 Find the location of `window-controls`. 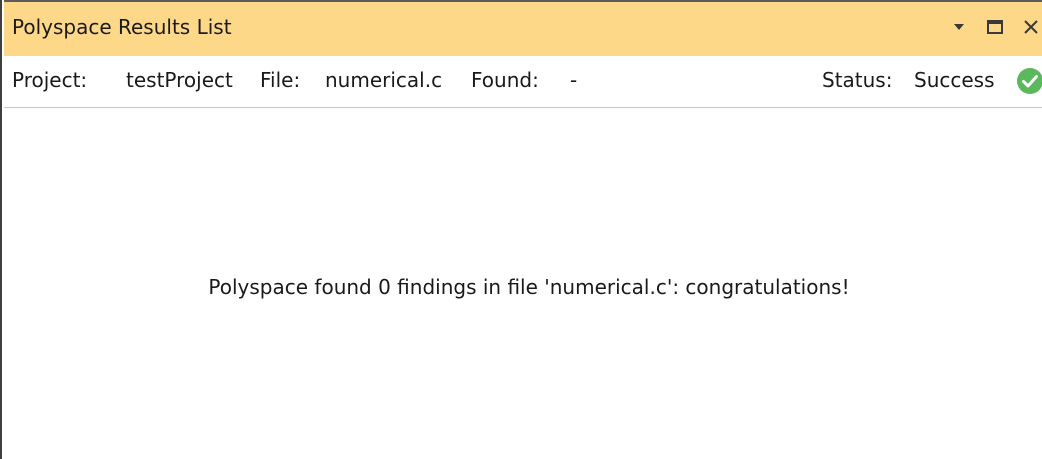

window-controls is located at coordinates (989, 27).